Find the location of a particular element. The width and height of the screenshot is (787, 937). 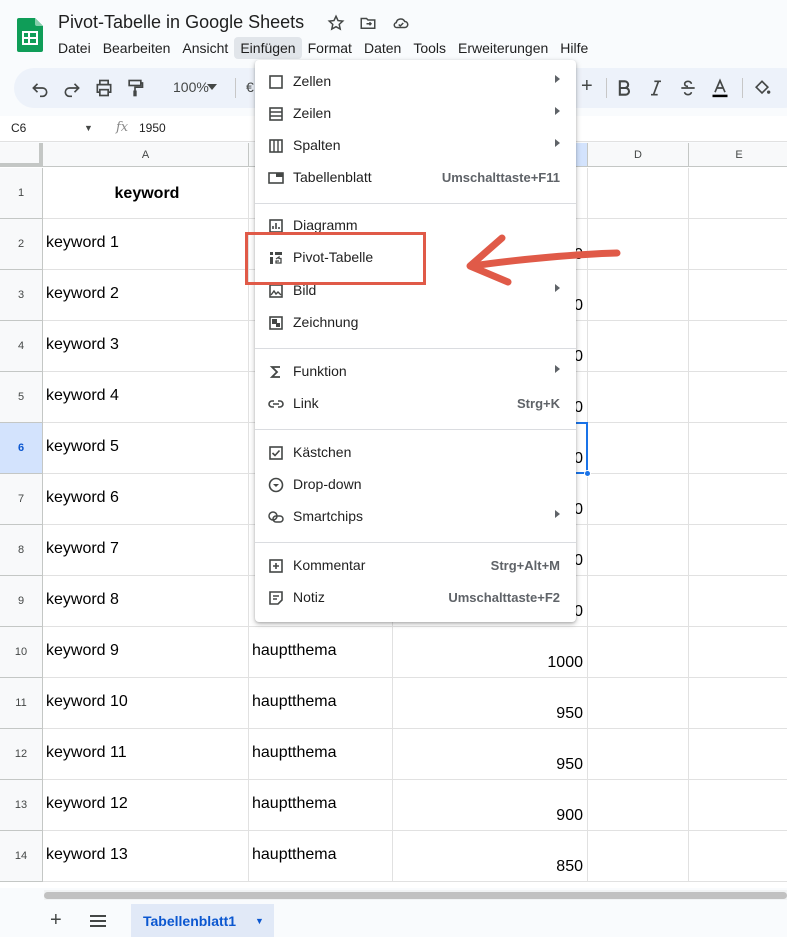

font-size-increase-button: + is located at coordinates (587, 86).